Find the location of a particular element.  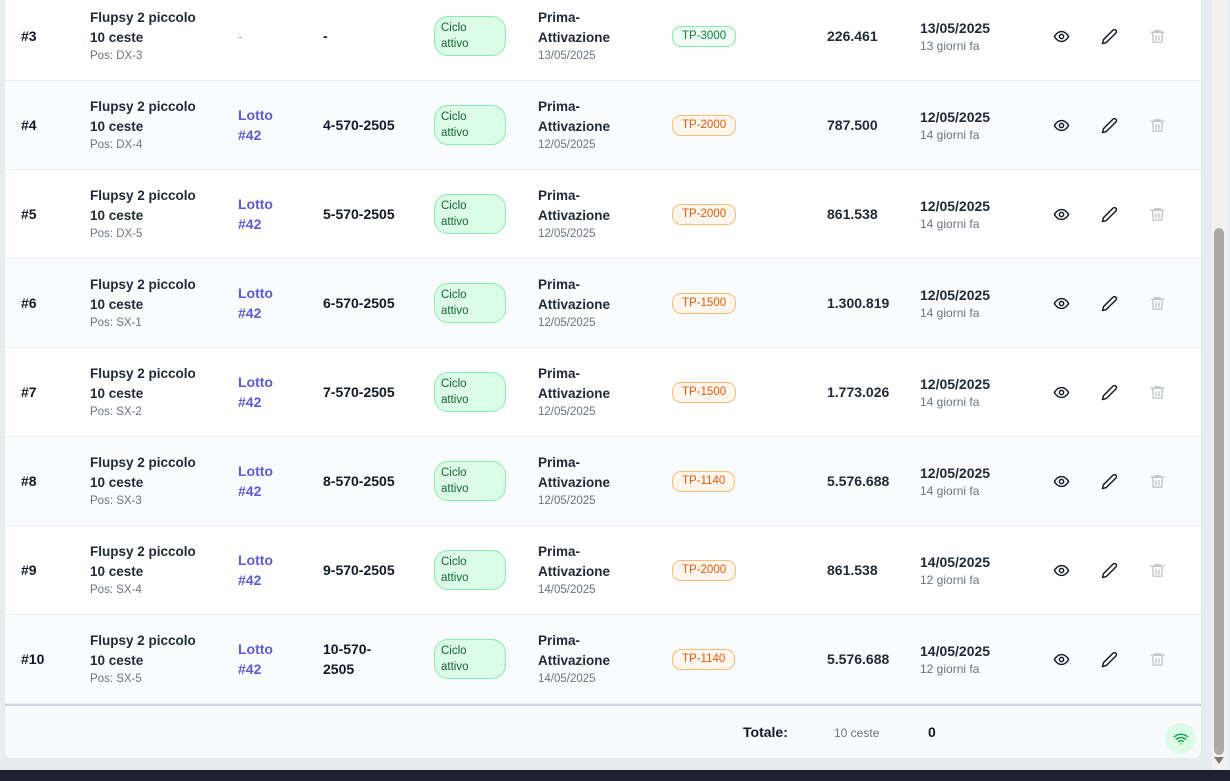

animal-count: 1.773.026 is located at coordinates (858, 392).